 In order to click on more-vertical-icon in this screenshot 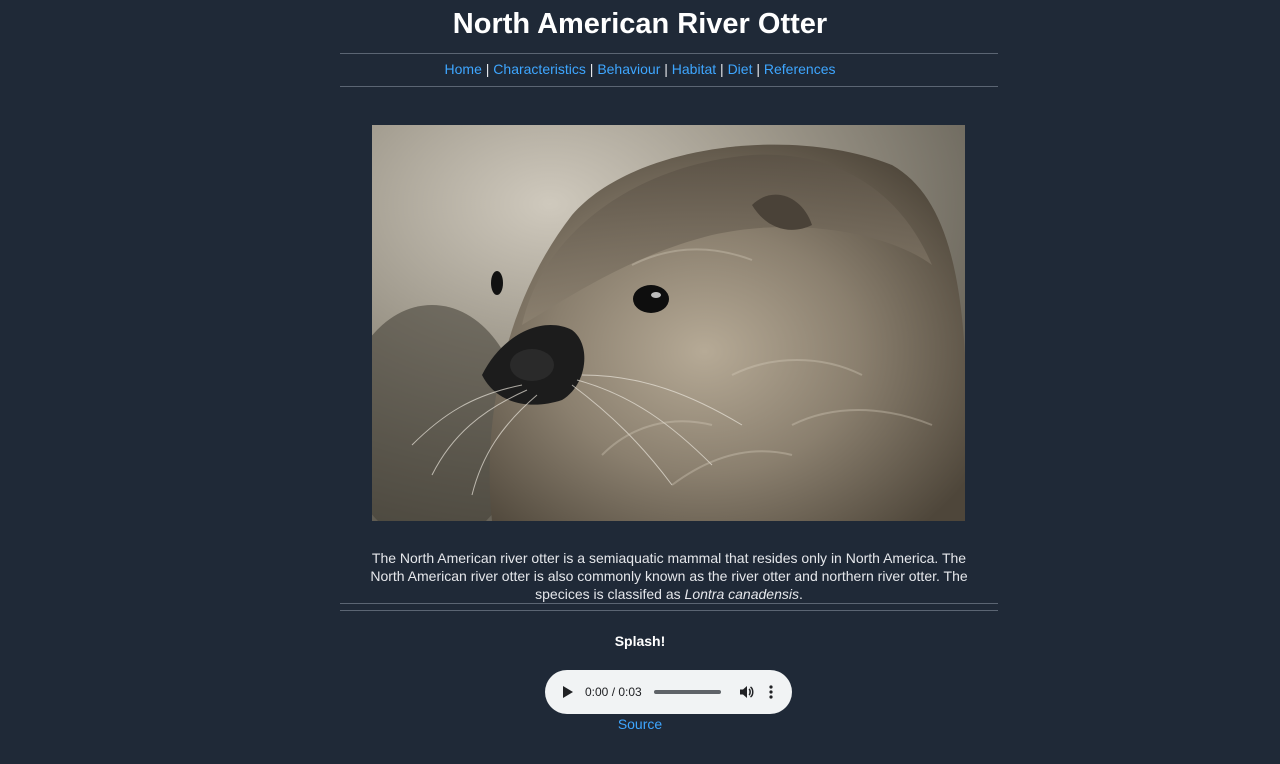, I will do `click(771, 692)`.